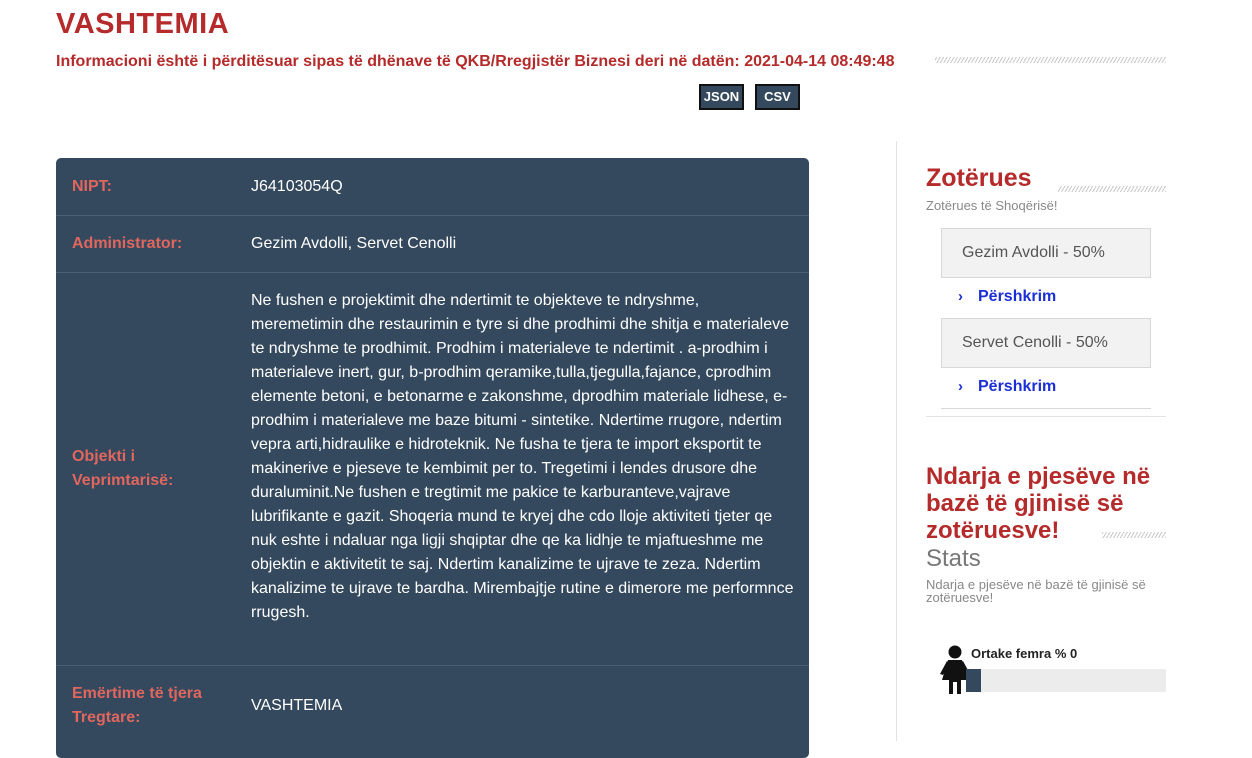 Image resolution: width=1252 pixels, height=758 pixels. What do you see at coordinates (143, 24) in the screenshot?
I see `company-title: VASHTEMIA` at bounding box center [143, 24].